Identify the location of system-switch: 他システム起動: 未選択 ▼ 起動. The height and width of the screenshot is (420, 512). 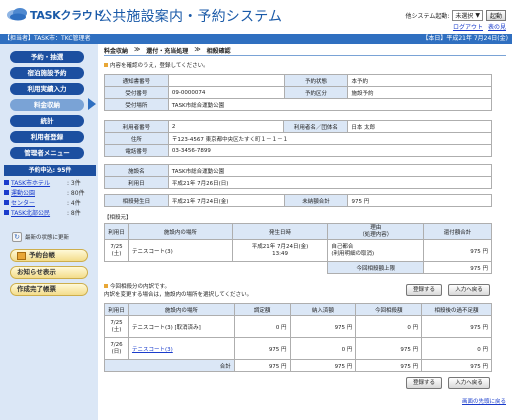
(455, 15).